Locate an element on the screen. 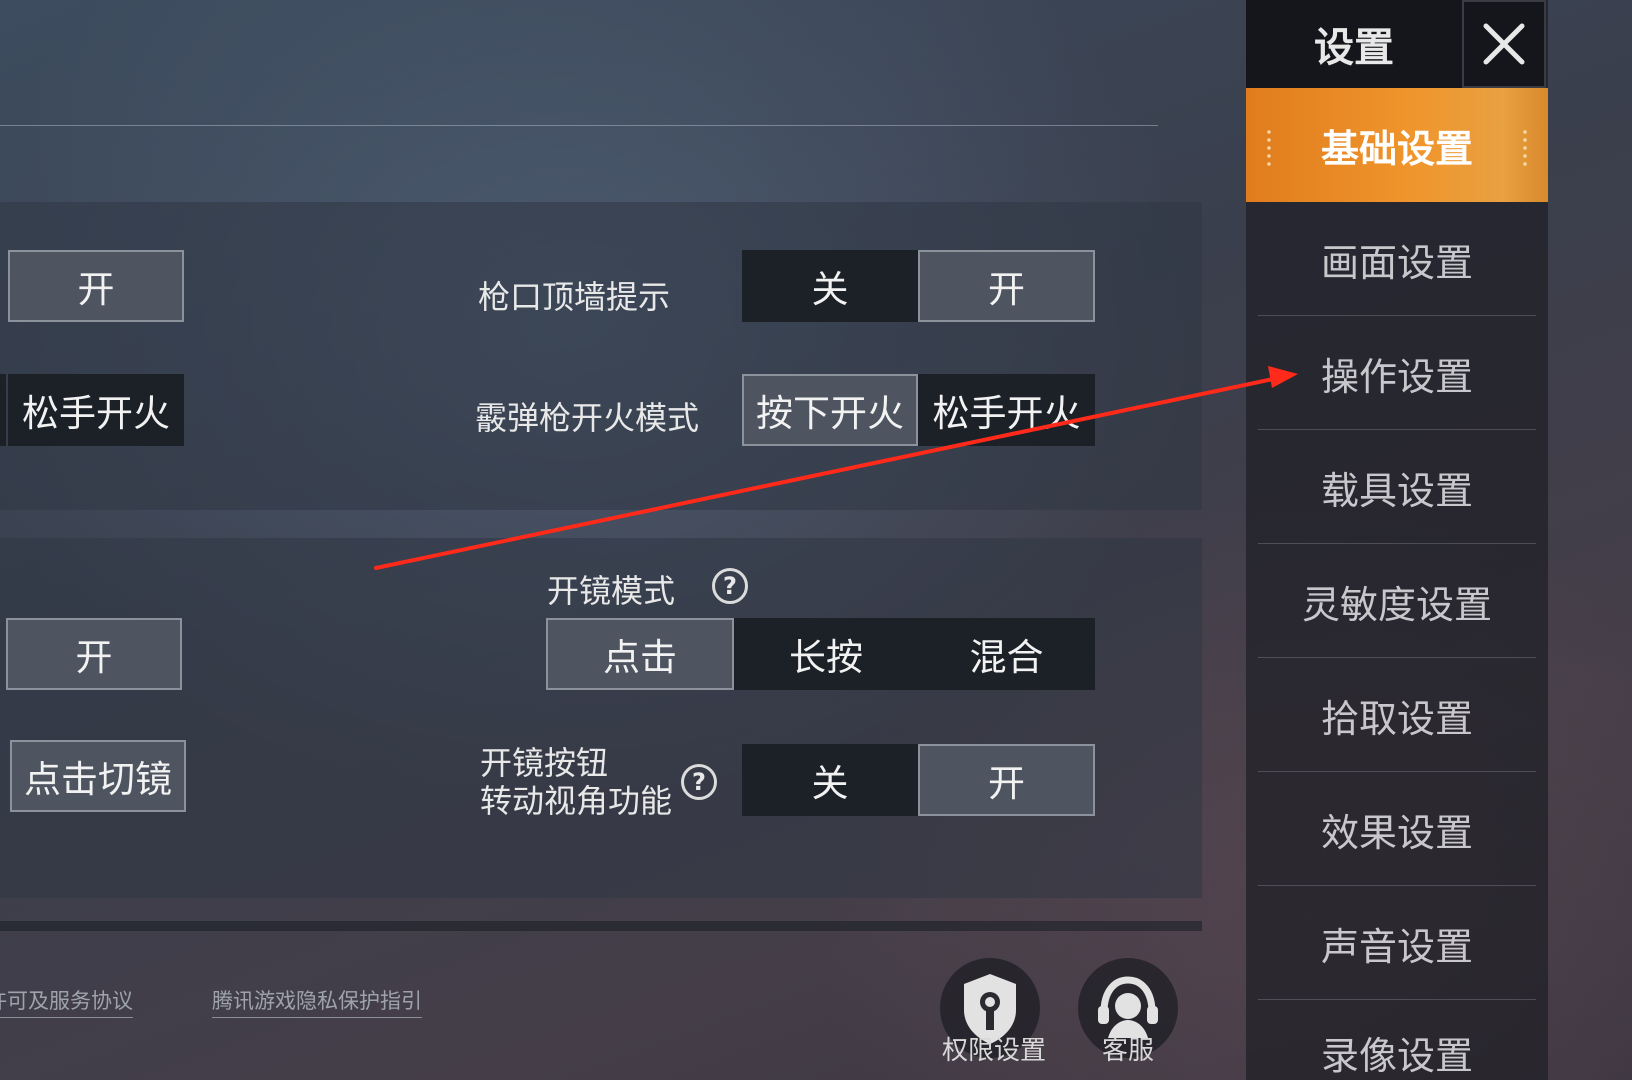 This screenshot has height=1080, width=1632. menu-pickup-settings-label: 拾取设置 is located at coordinates (1396, 718).